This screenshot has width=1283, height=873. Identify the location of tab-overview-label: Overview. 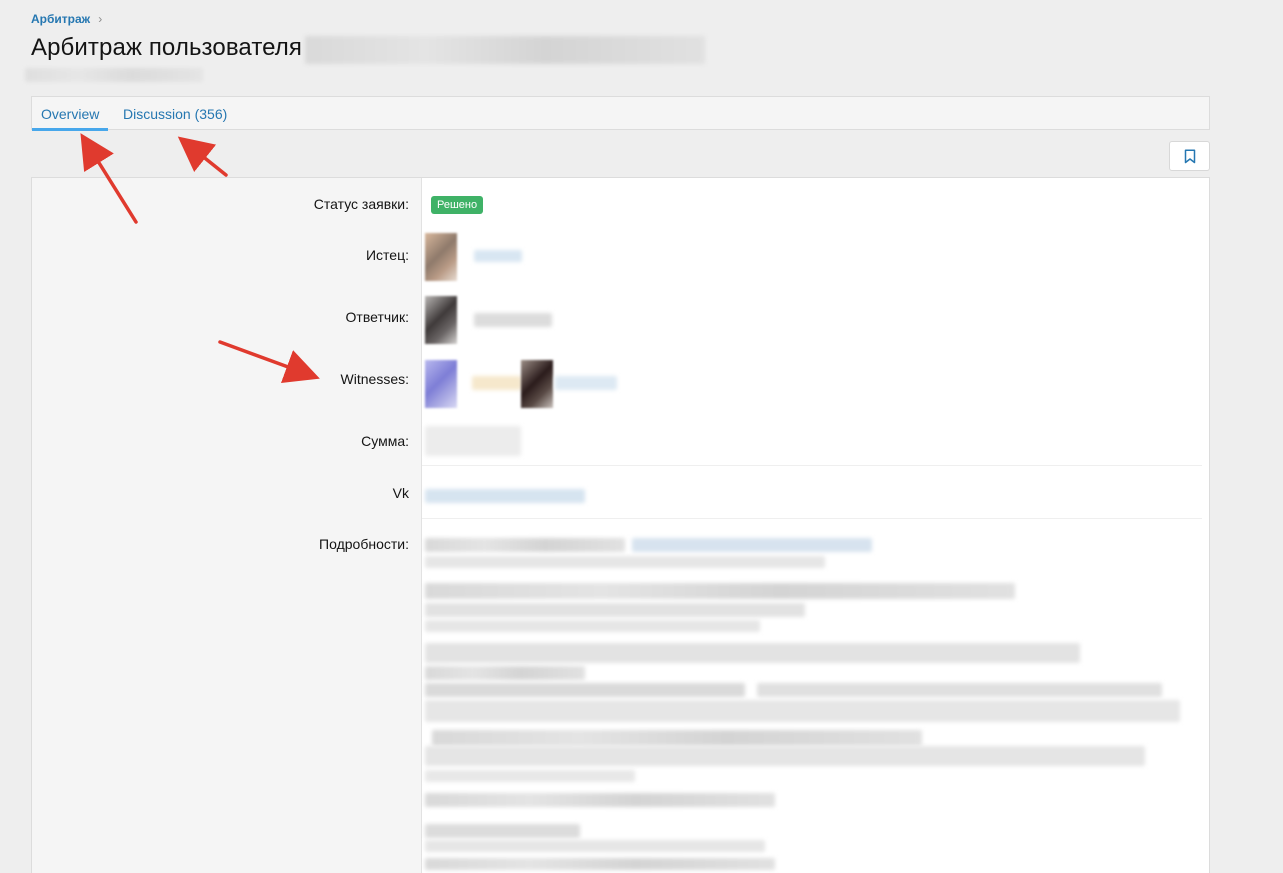
(70, 114).